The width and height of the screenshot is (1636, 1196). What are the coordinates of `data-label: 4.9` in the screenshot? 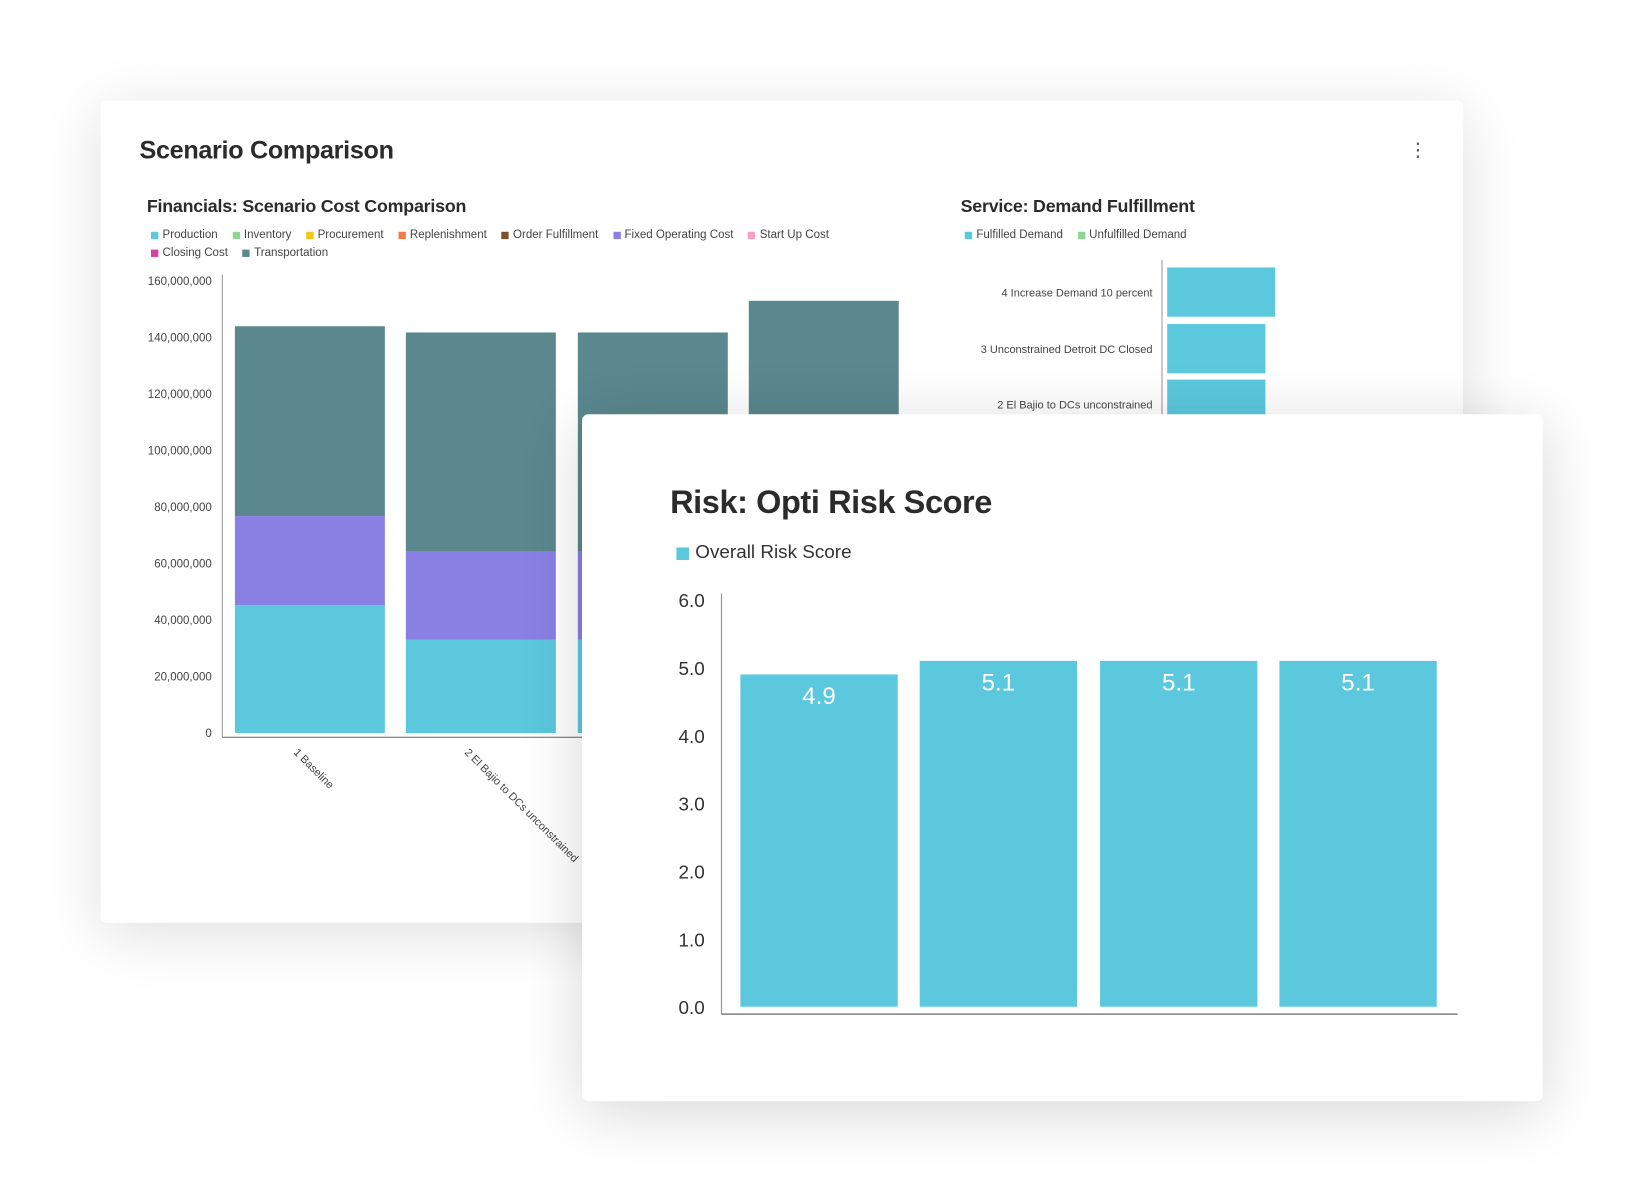 It's located at (819, 696).